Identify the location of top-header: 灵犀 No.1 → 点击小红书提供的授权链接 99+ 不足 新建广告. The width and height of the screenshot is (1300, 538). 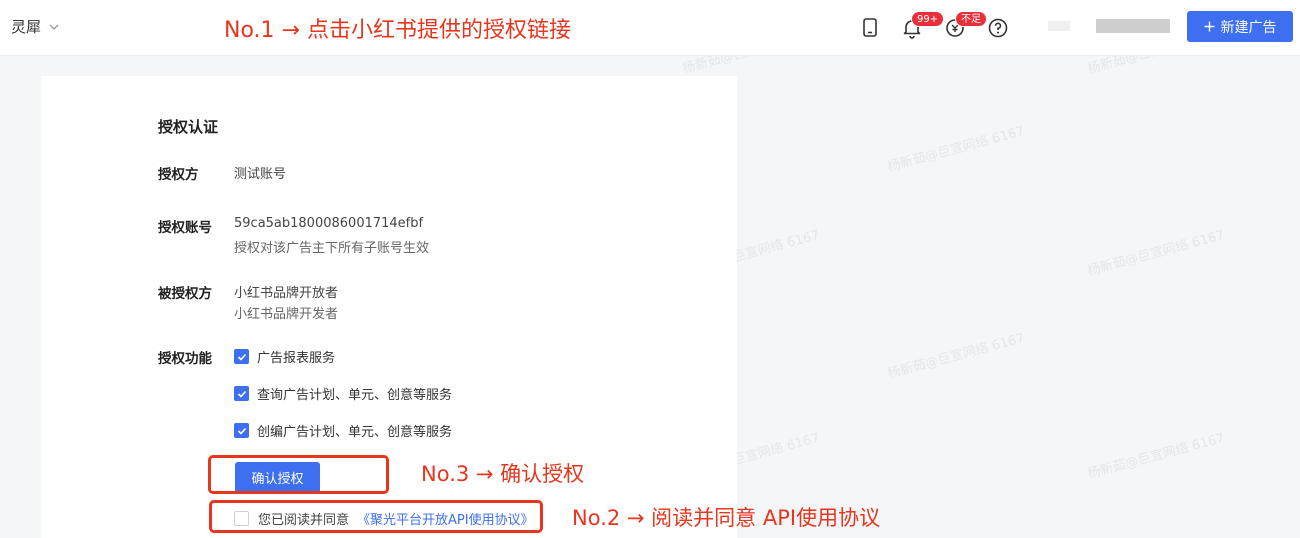
(650, 28).